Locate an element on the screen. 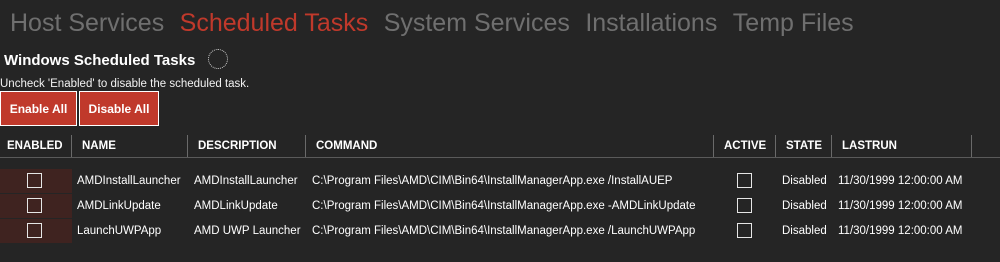  column-header-description: DESCRIPTION is located at coordinates (247, 146).